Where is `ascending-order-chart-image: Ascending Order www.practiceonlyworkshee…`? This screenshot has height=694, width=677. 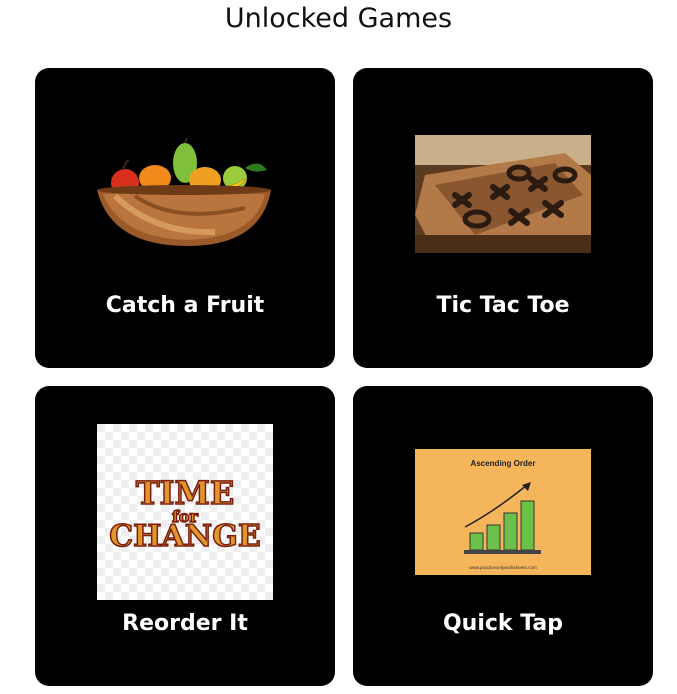
ascending-order-chart-image: Ascending Order www.practiceonlyworkshee… is located at coordinates (503, 512).